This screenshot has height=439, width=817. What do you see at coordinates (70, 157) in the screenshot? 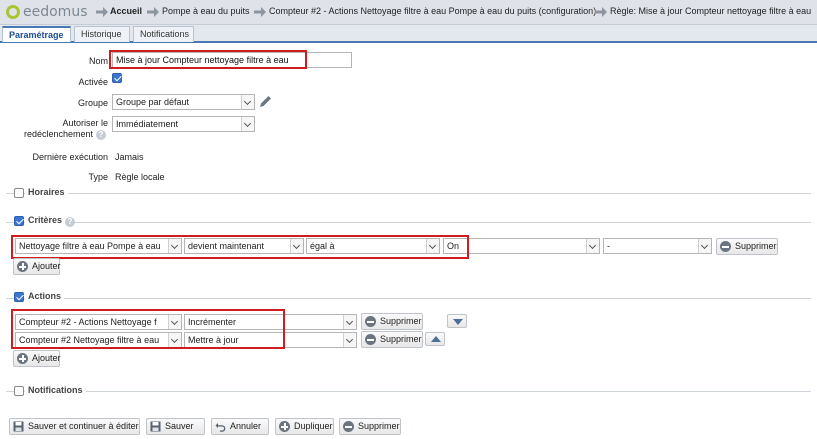
I see `last-exec-label: Dernière exécution` at bounding box center [70, 157].